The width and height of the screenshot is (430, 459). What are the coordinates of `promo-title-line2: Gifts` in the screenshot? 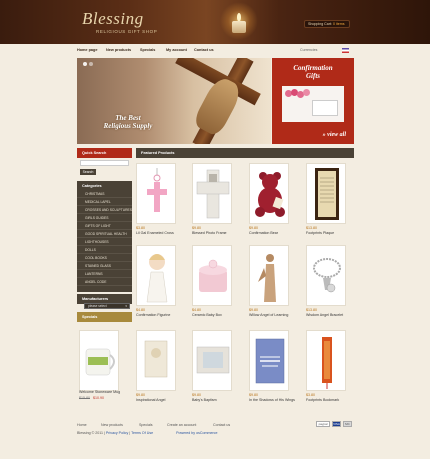 It's located at (313, 76).